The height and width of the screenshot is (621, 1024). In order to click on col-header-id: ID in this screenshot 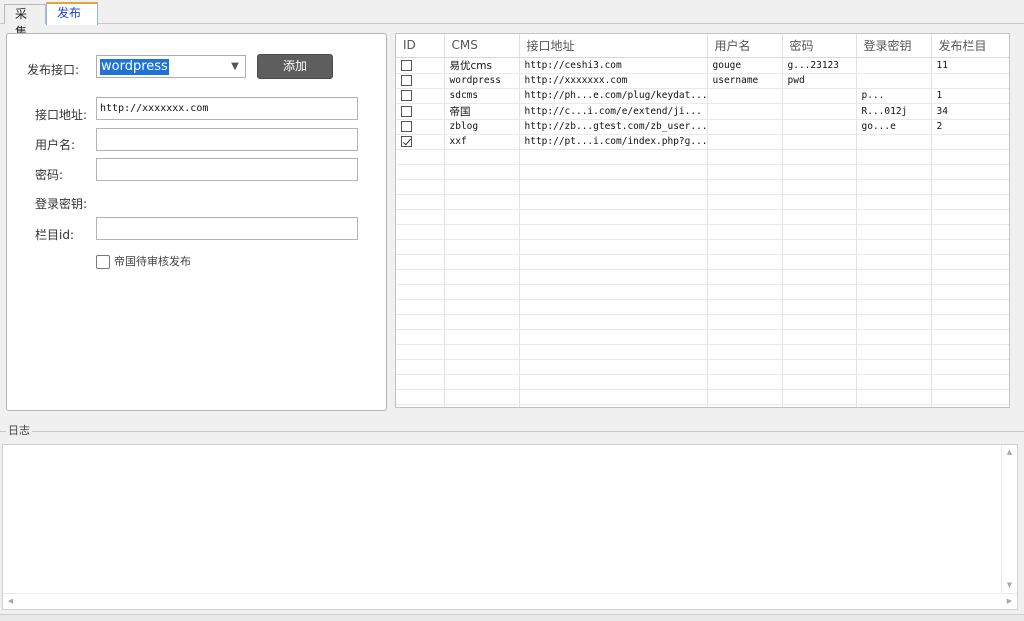, I will do `click(420, 46)`.